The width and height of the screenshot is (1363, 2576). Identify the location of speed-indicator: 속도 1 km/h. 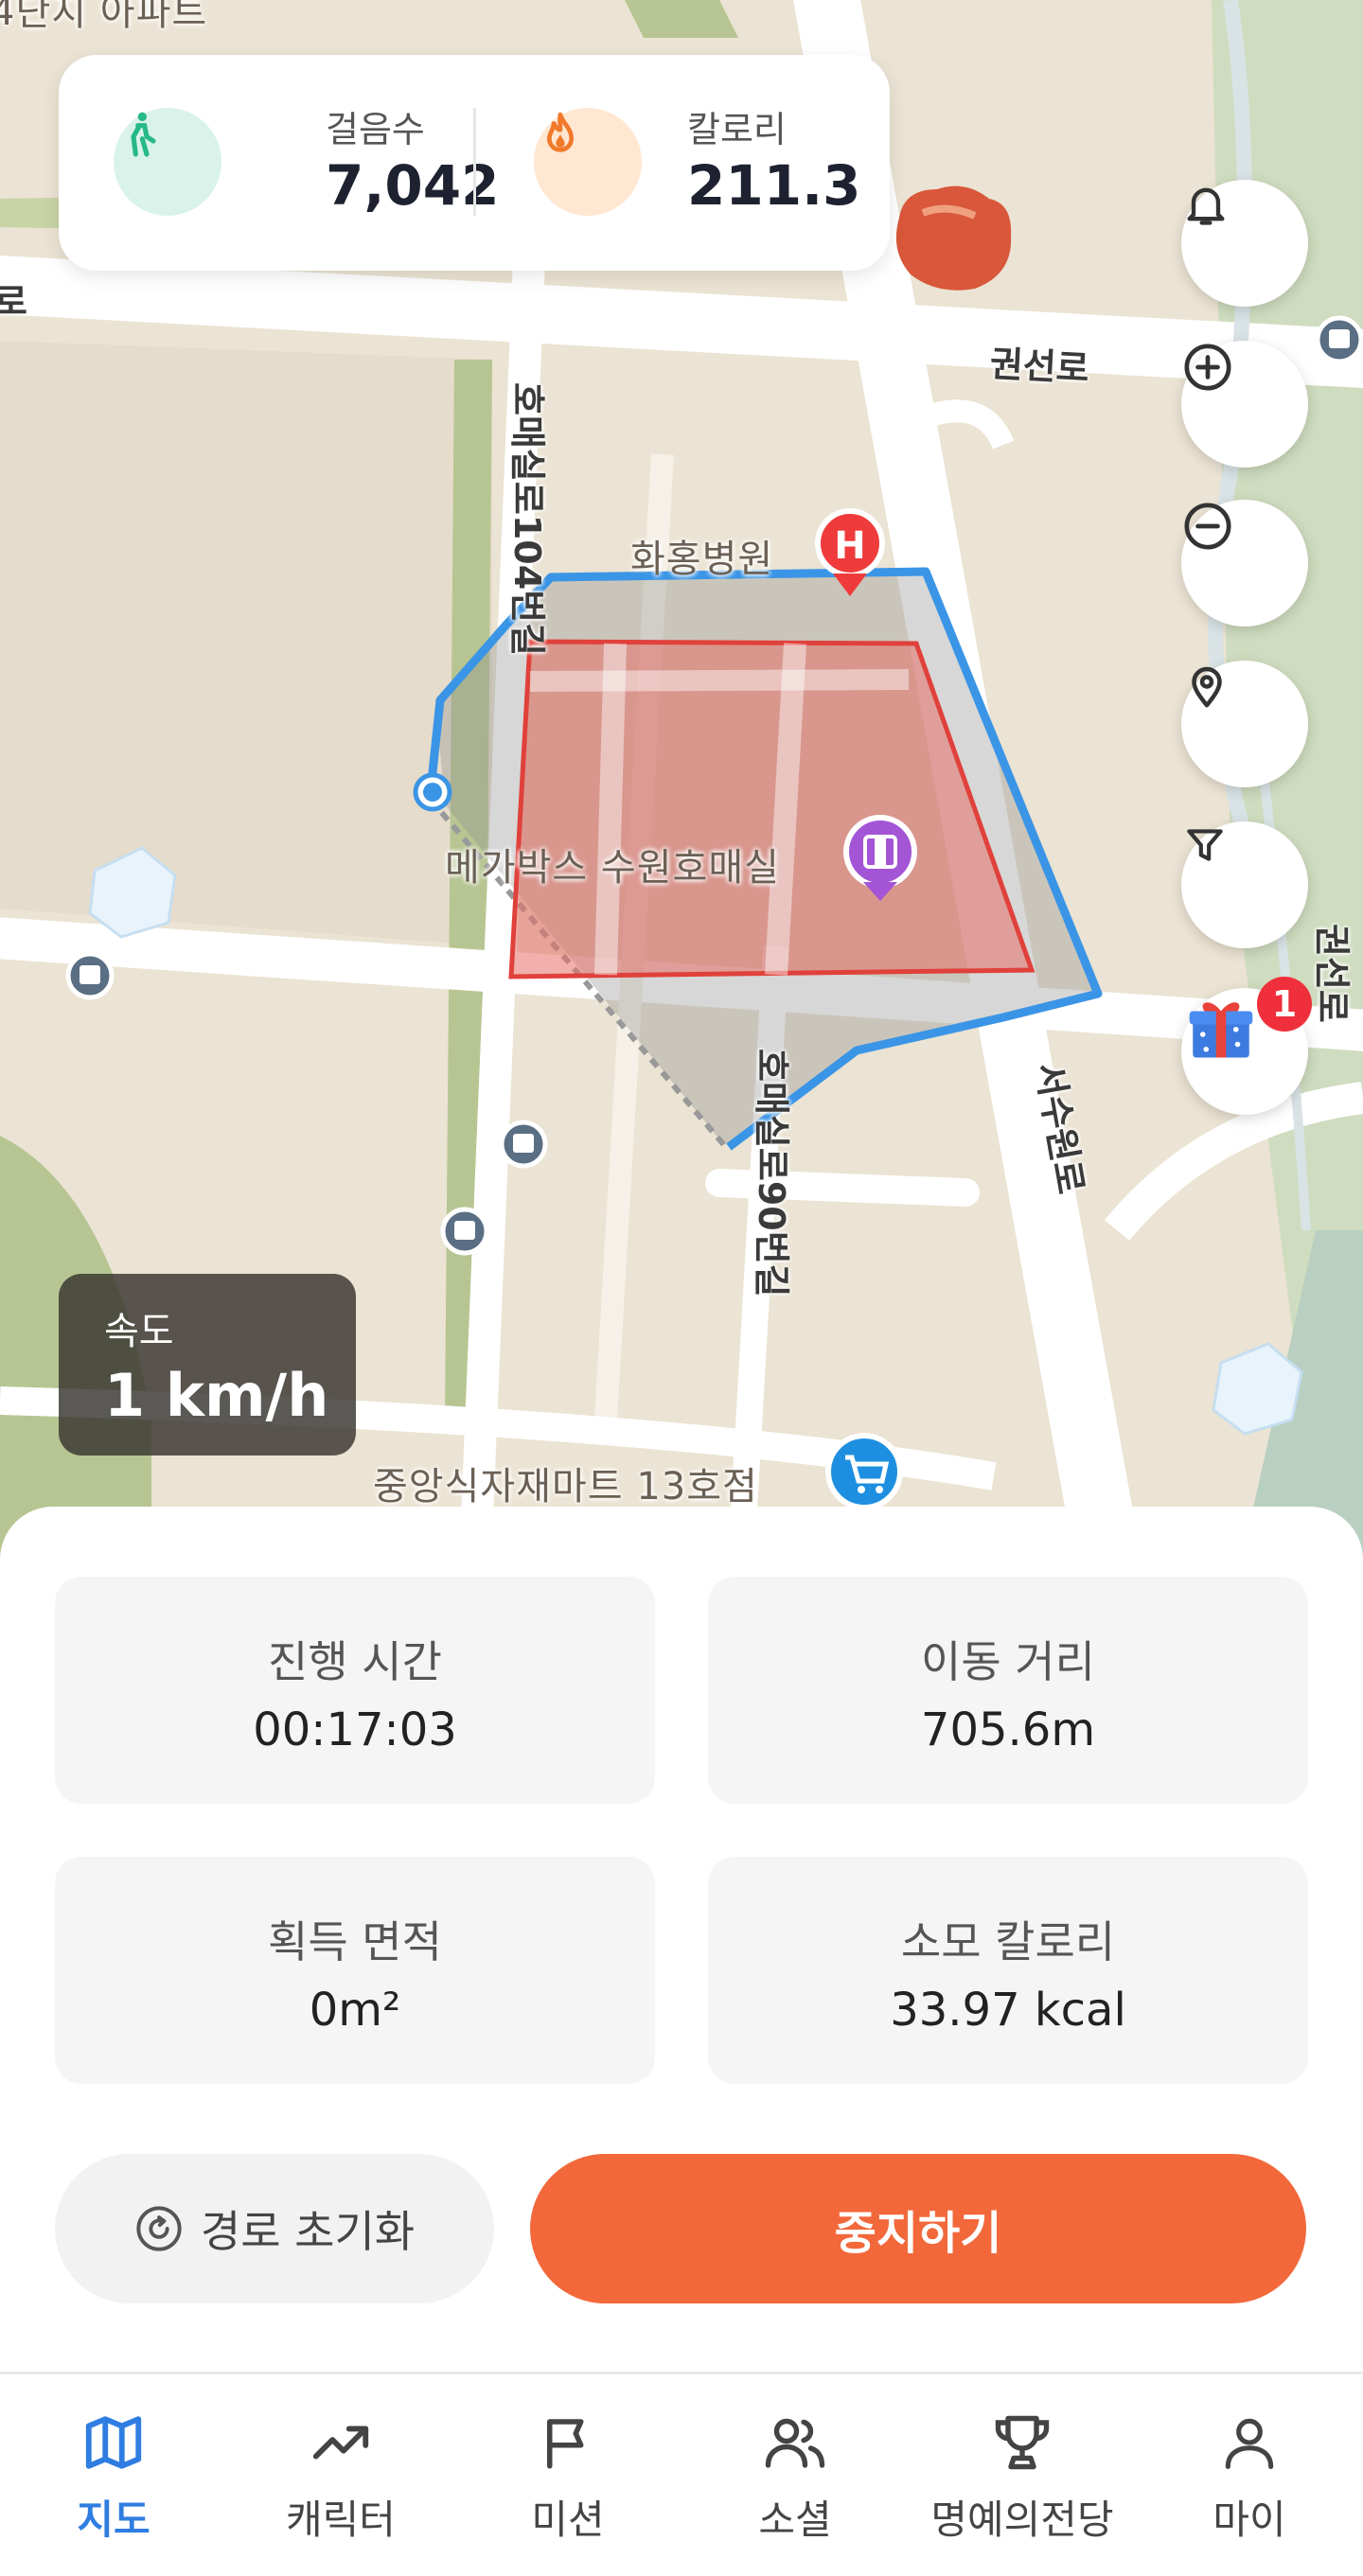
(207, 1365).